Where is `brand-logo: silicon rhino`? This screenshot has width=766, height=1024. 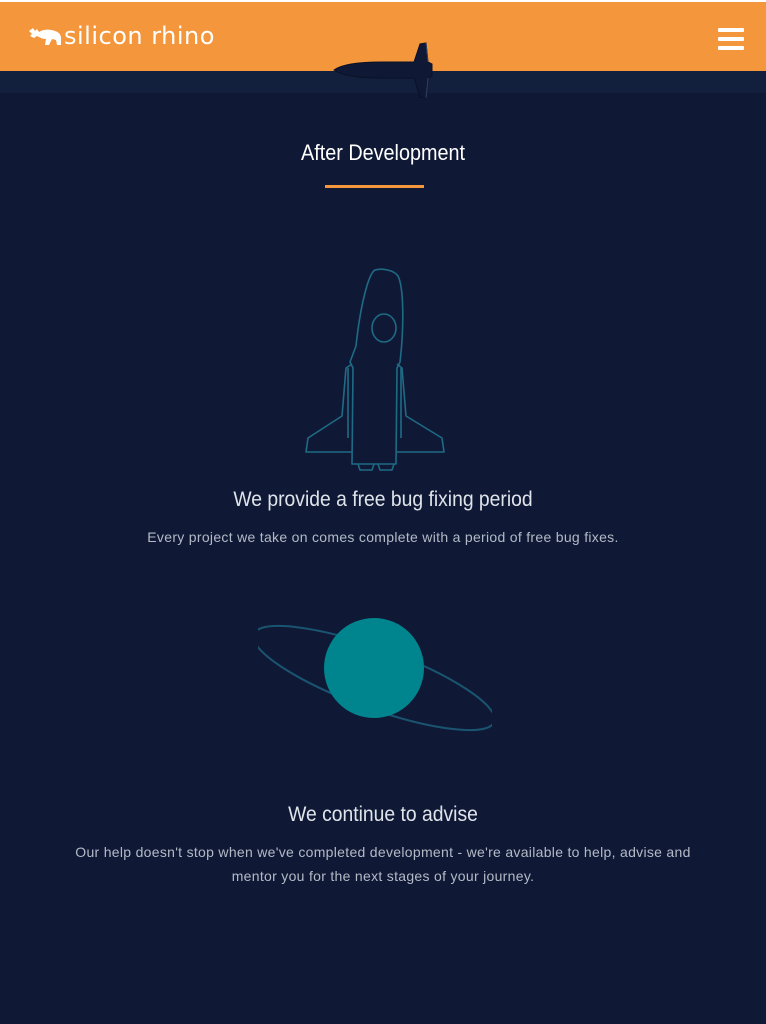 brand-logo: silicon rhino is located at coordinates (121, 36).